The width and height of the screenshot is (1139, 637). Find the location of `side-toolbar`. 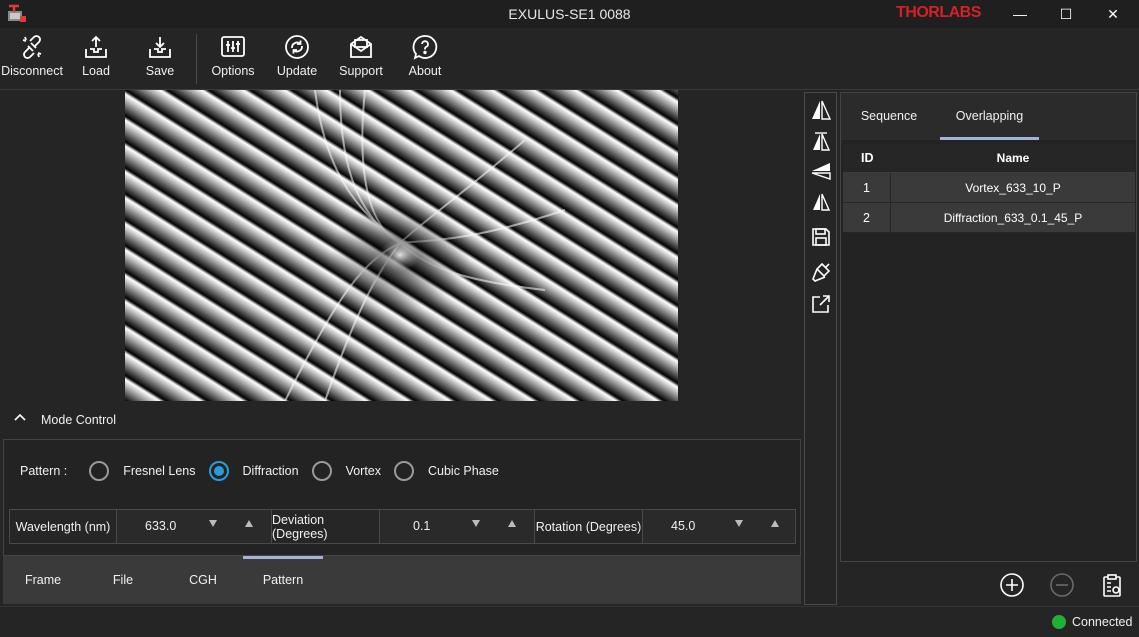

side-toolbar is located at coordinates (820, 348).